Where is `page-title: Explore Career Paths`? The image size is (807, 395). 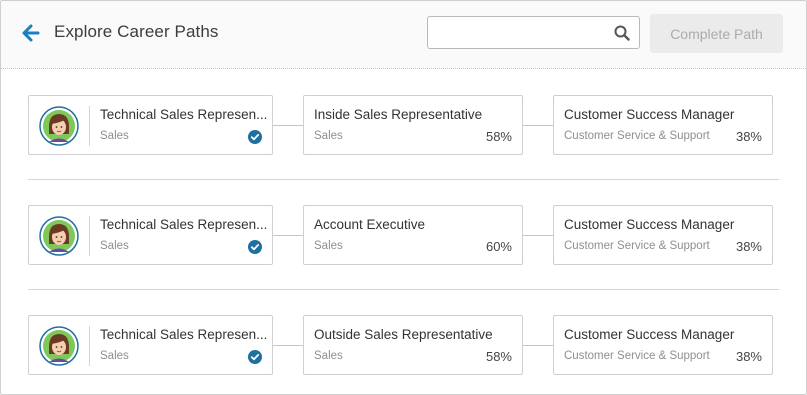
page-title: Explore Career Paths is located at coordinates (136, 31).